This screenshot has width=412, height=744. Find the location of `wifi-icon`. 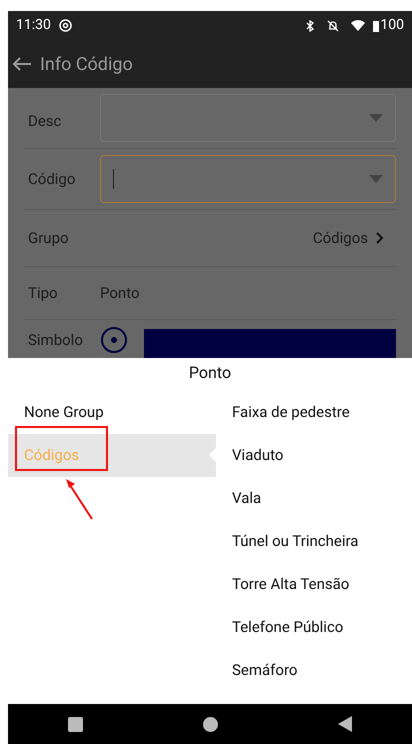

wifi-icon is located at coordinates (358, 25).